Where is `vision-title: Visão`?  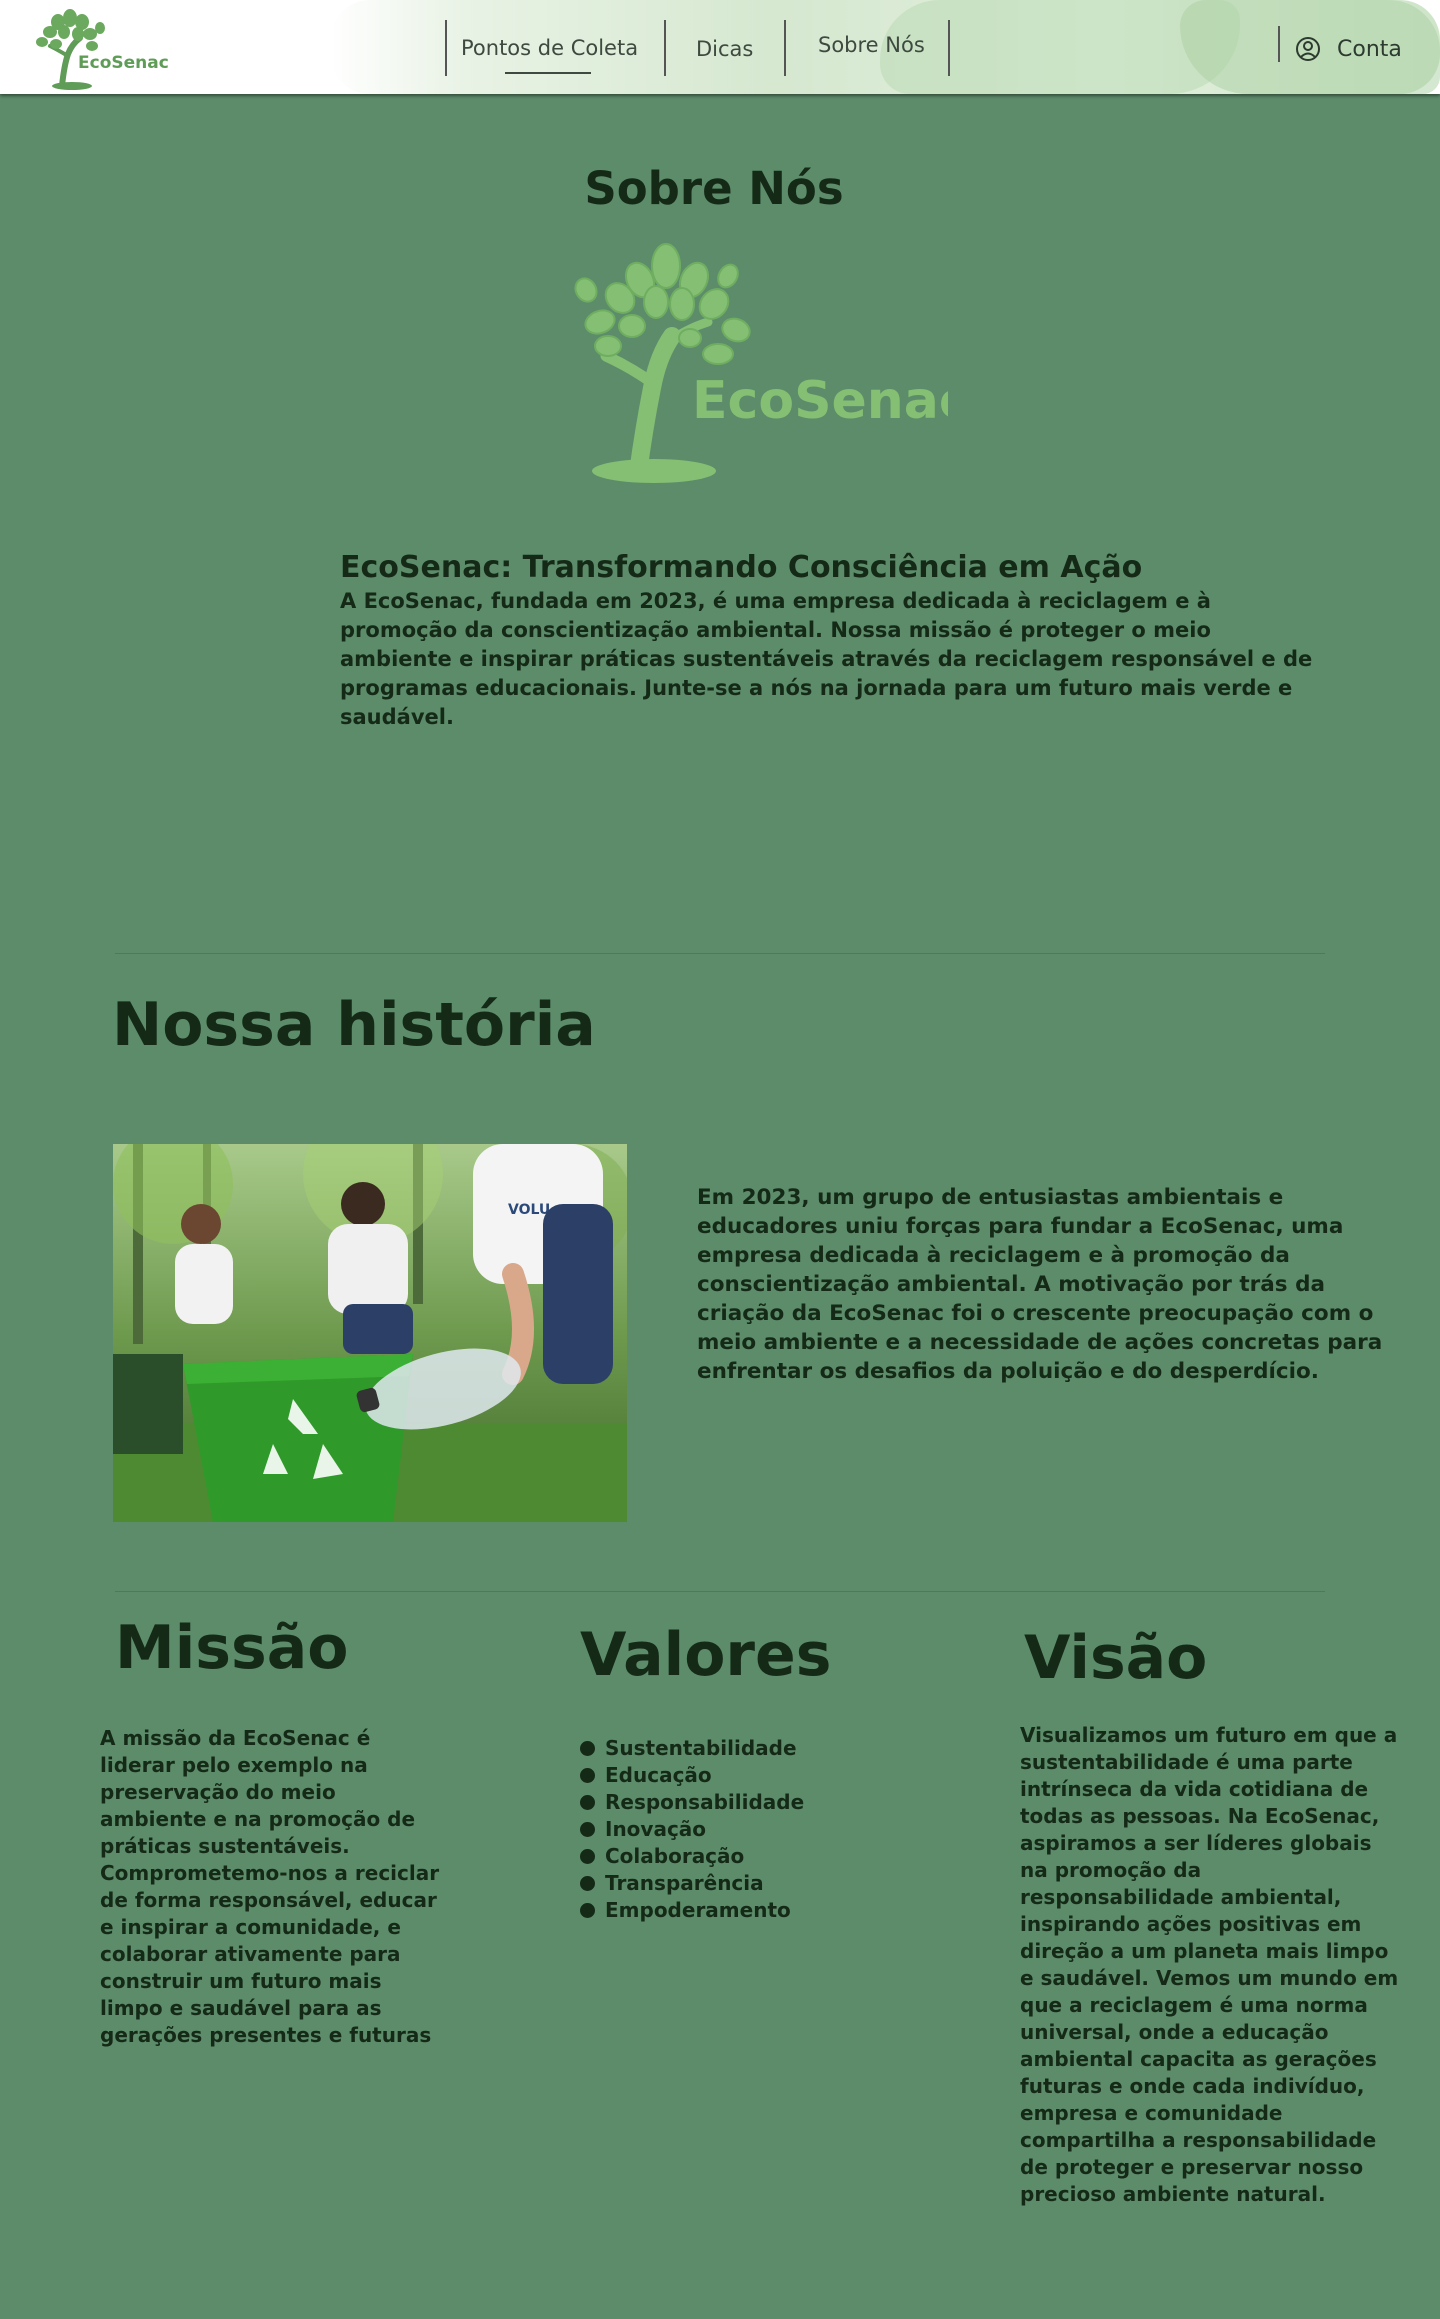
vision-title: Visão is located at coordinates (1116, 1658).